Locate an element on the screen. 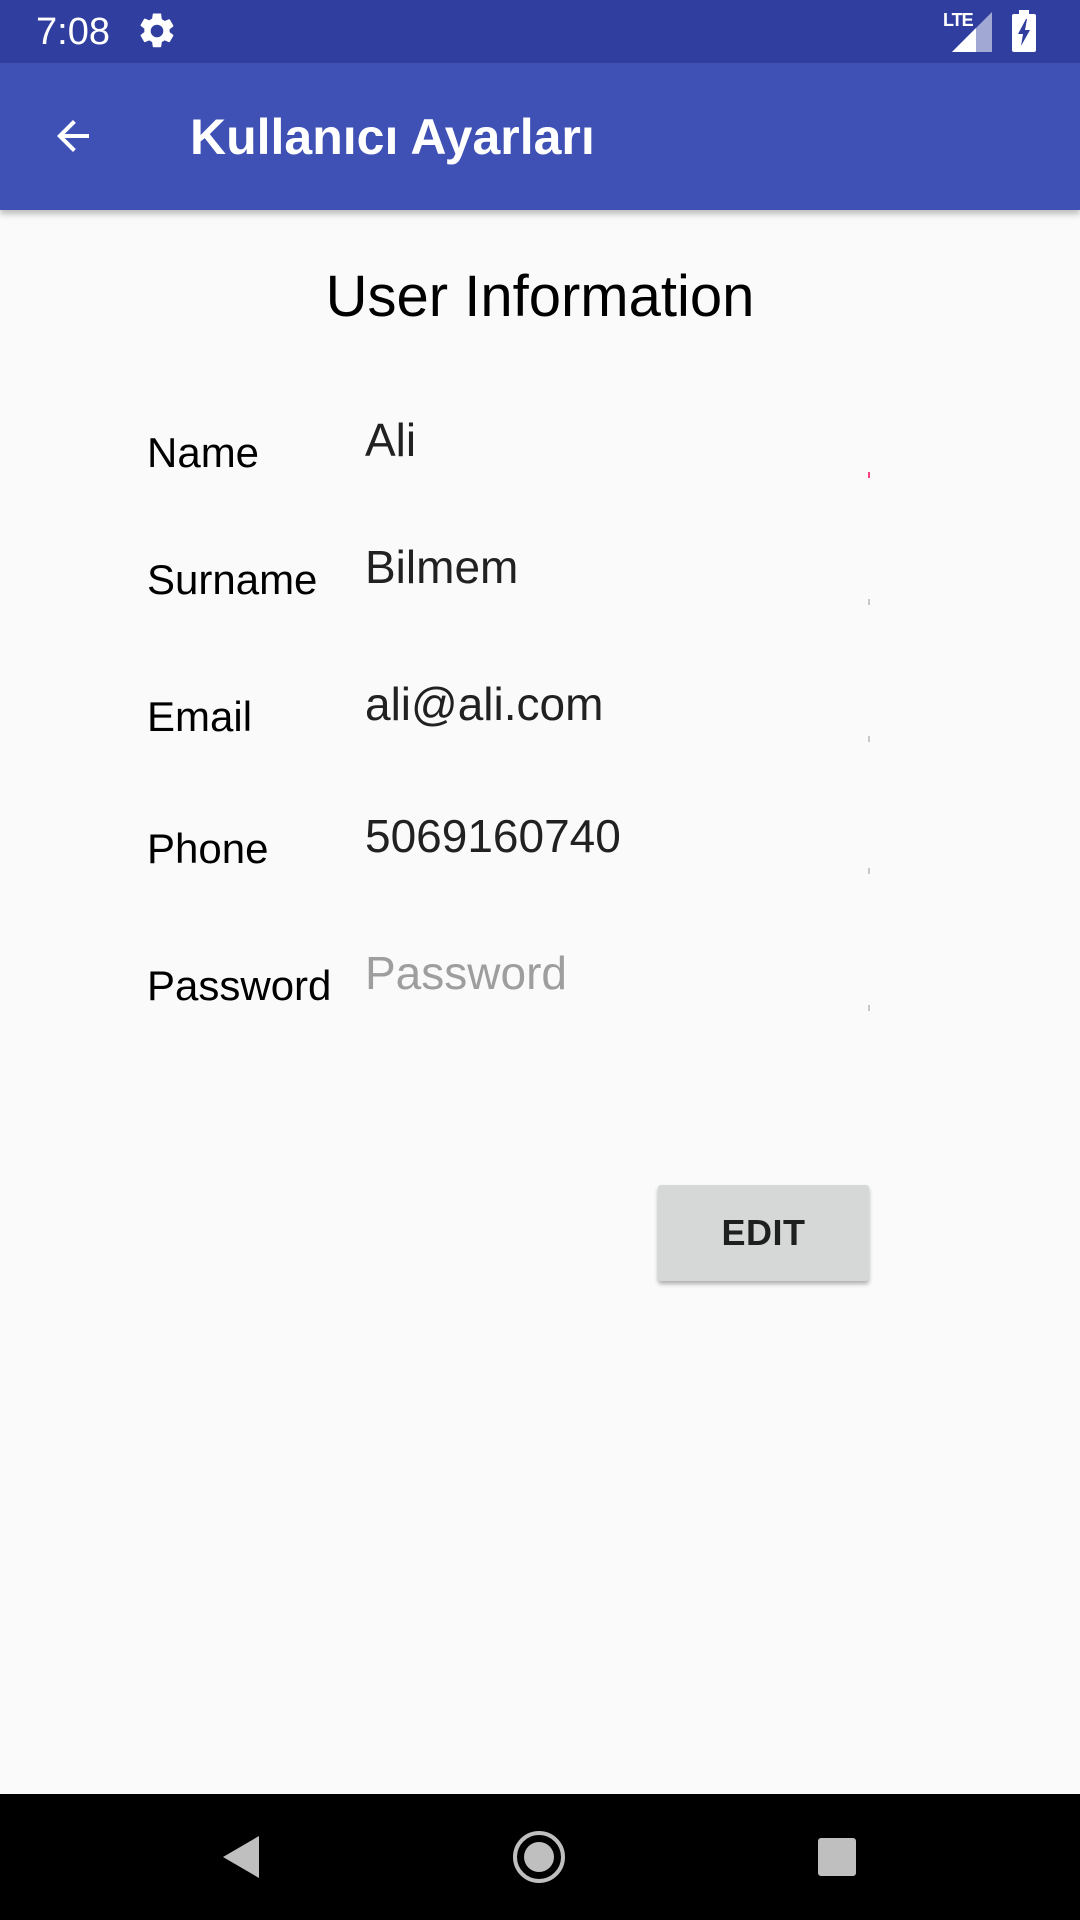  app-title: Kullanıcı Ayarları is located at coordinates (392, 137).